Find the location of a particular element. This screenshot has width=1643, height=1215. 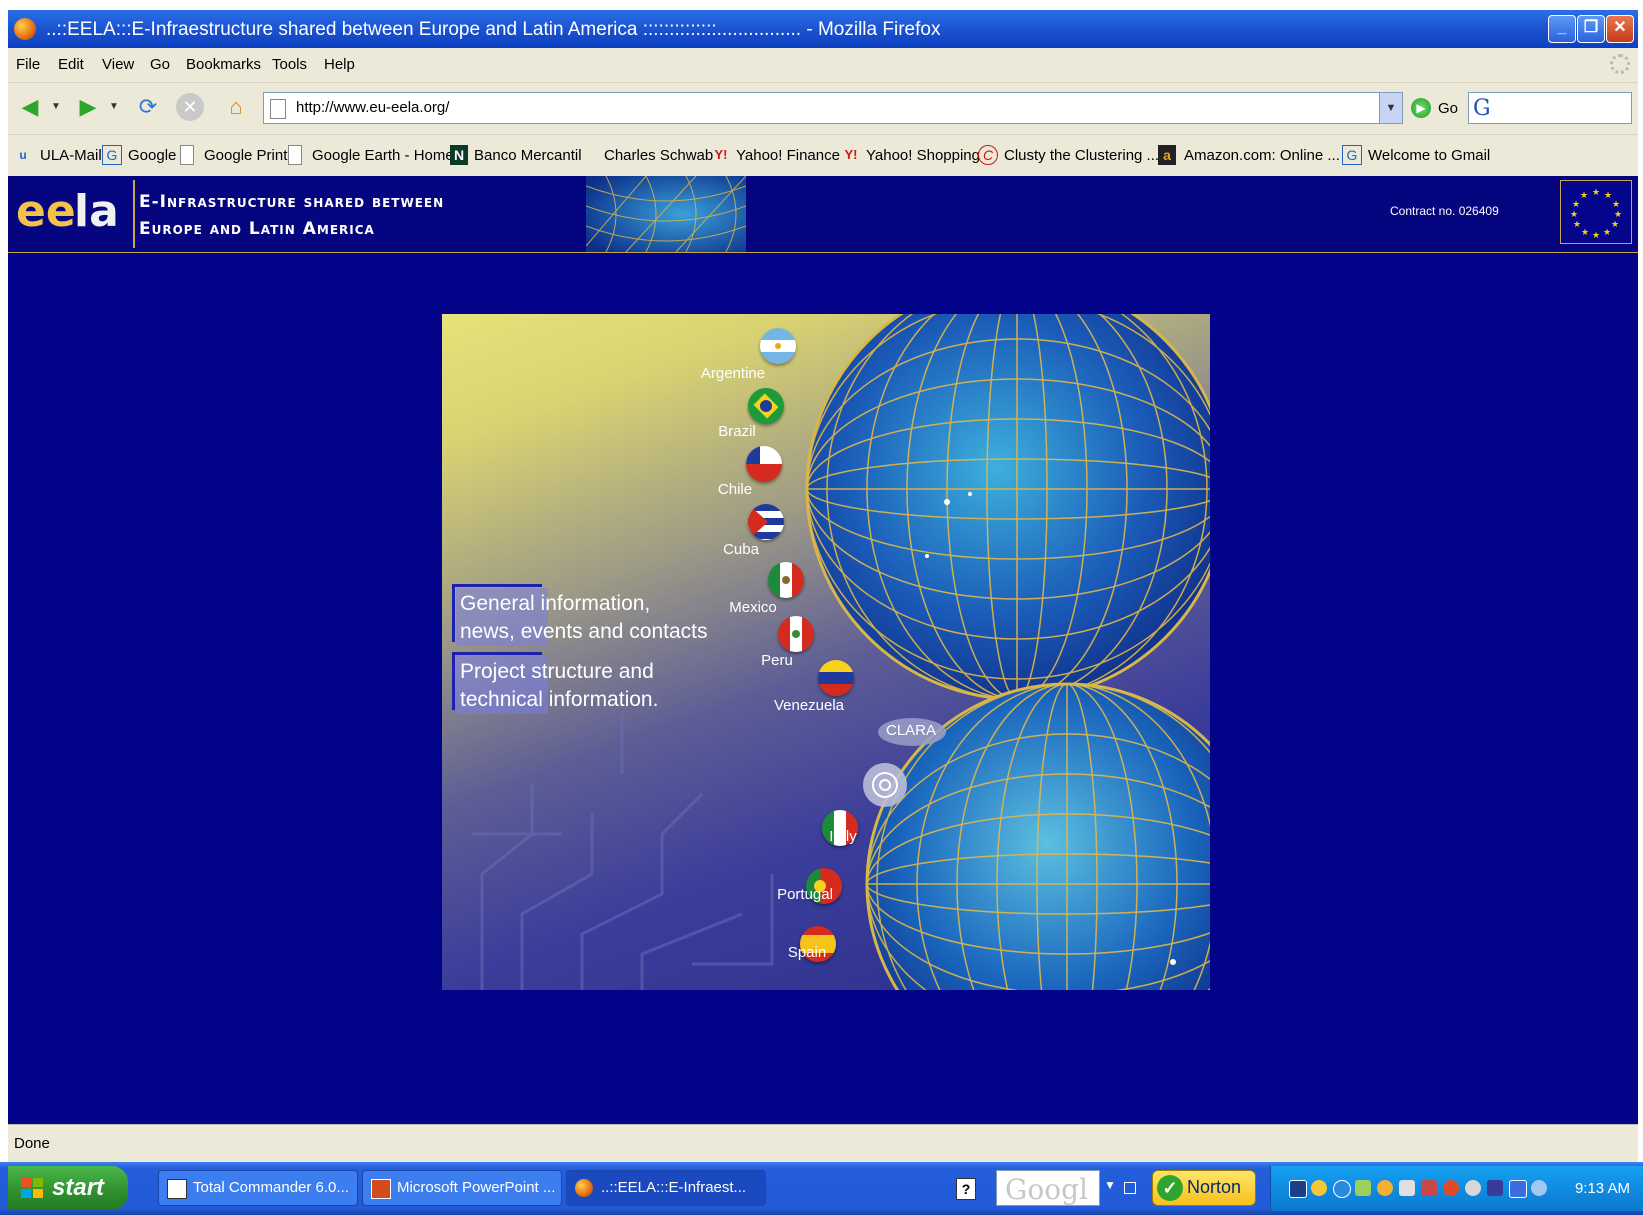

page-icon is located at coordinates (278, 109).